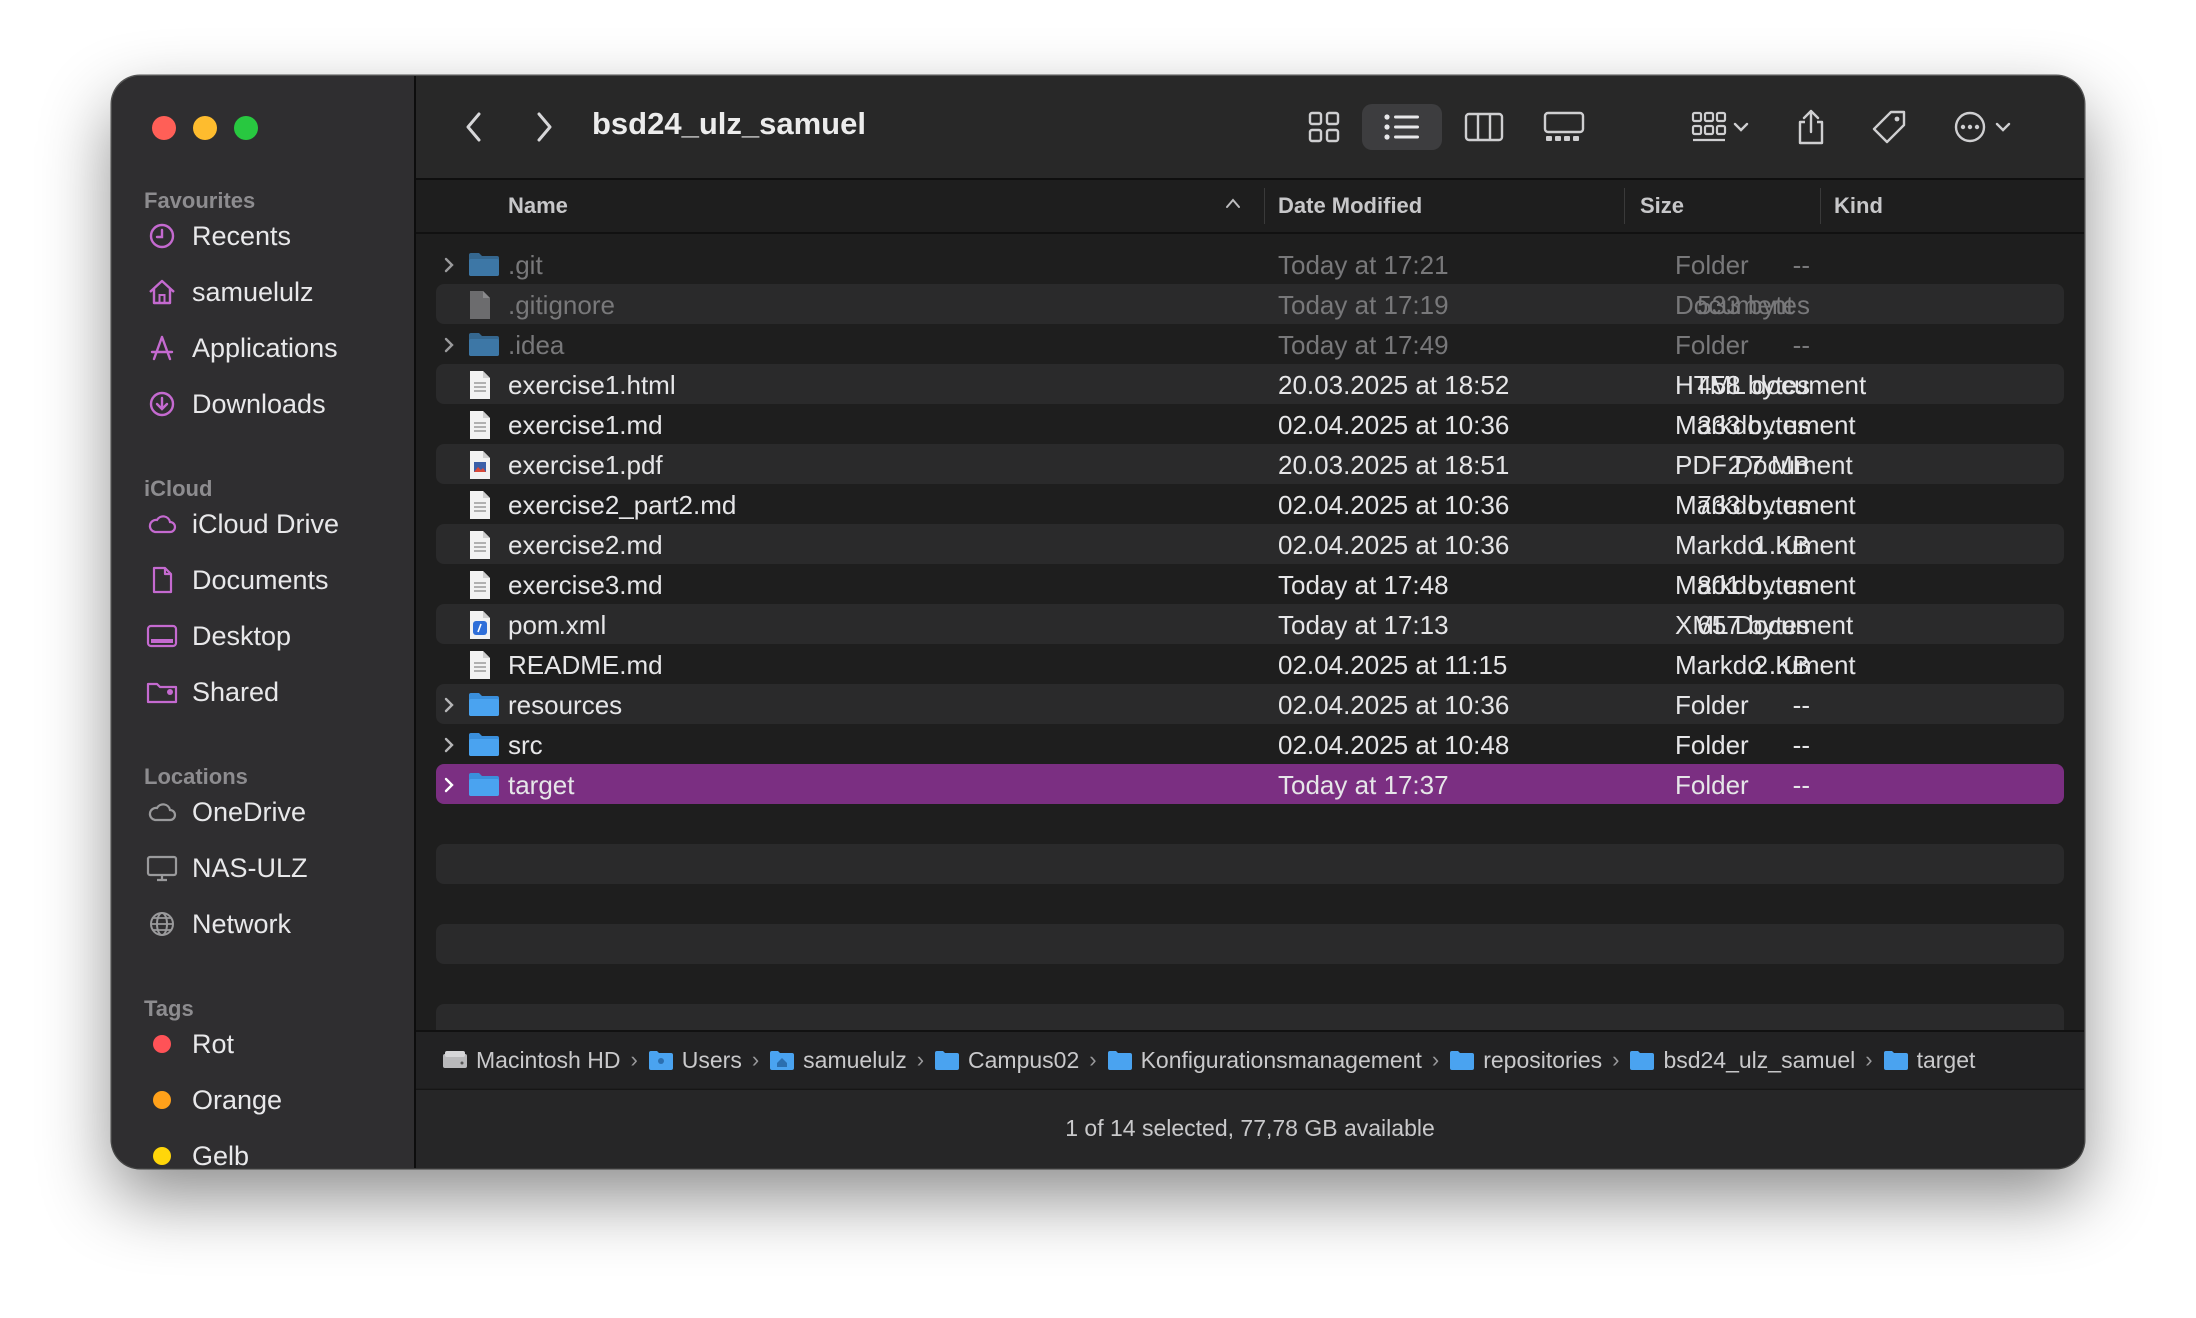  What do you see at coordinates (196, 776) in the screenshot?
I see `sidebar-section-locations: Locations` at bounding box center [196, 776].